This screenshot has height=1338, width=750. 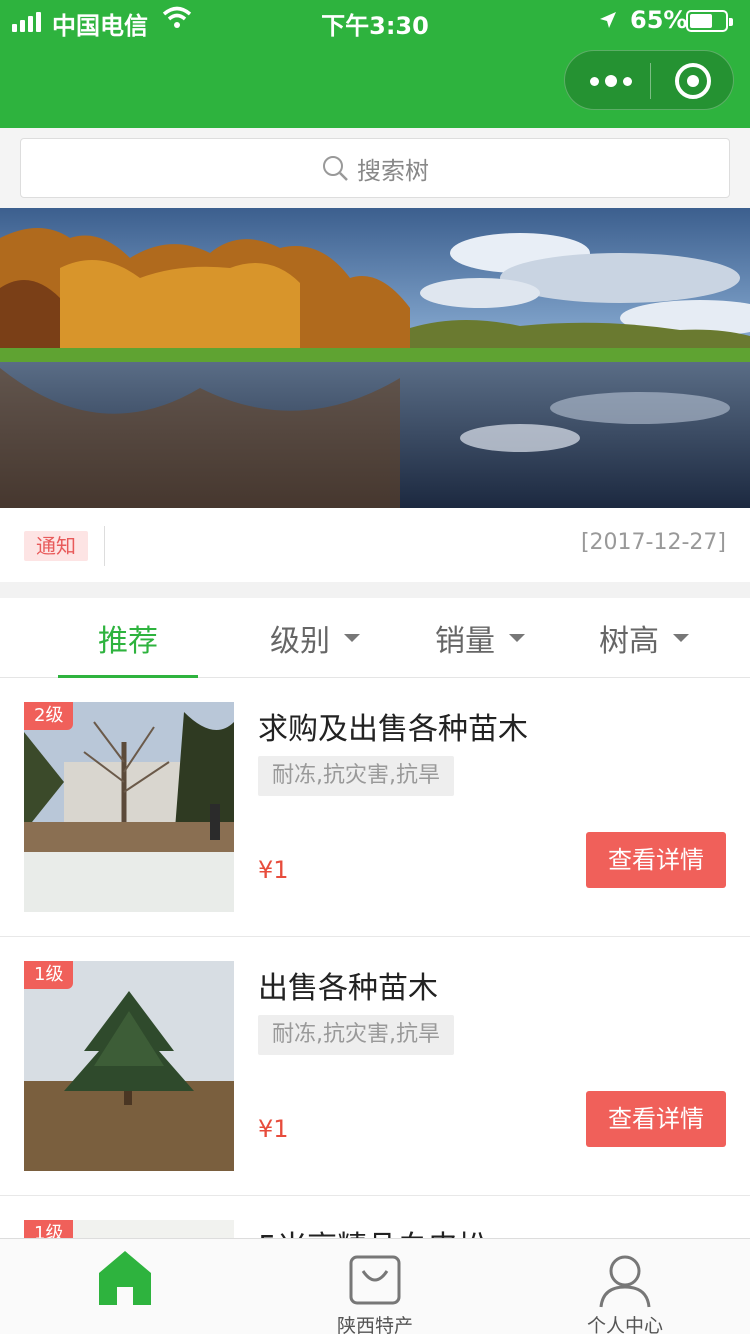 What do you see at coordinates (625, 1281) in the screenshot?
I see `person-icon` at bounding box center [625, 1281].